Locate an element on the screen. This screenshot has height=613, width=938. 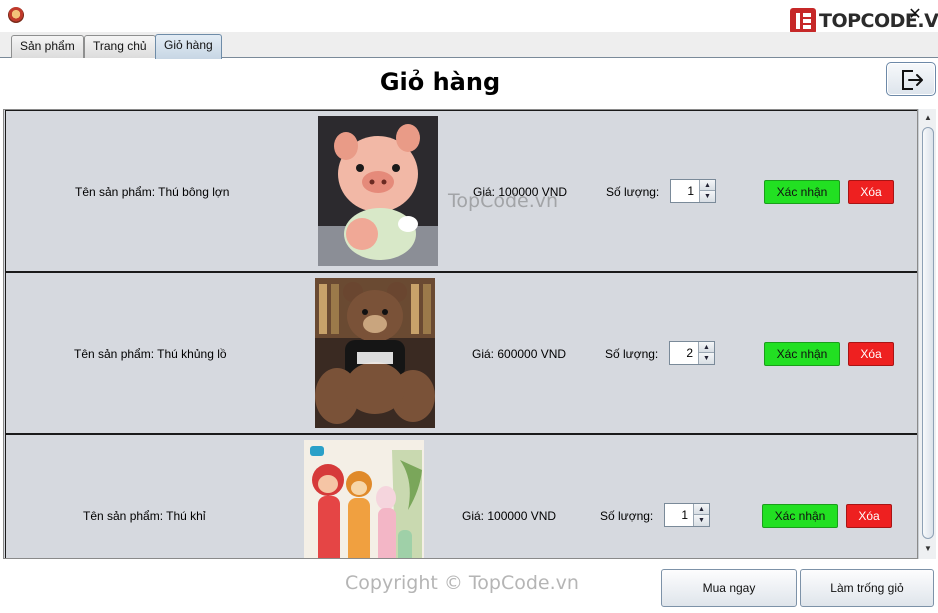
scroll-down-arrow-icon: ▼ is located at coordinates (928, 549).